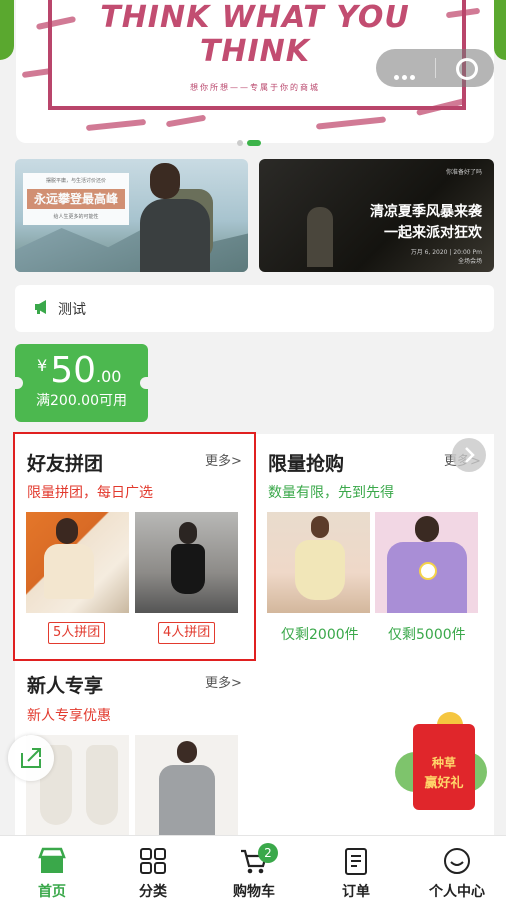 The width and height of the screenshot is (506, 906). What do you see at coordinates (443, 763) in the screenshot?
I see `gift-line1: 种草` at bounding box center [443, 763].